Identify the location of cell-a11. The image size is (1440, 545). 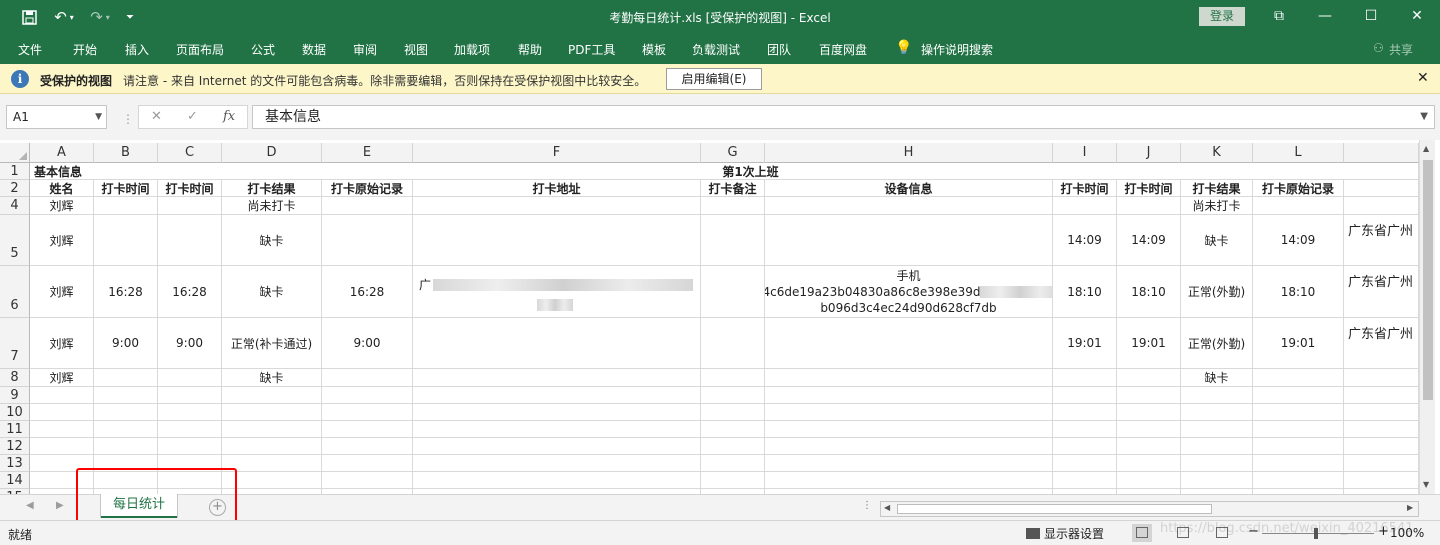
(62, 429).